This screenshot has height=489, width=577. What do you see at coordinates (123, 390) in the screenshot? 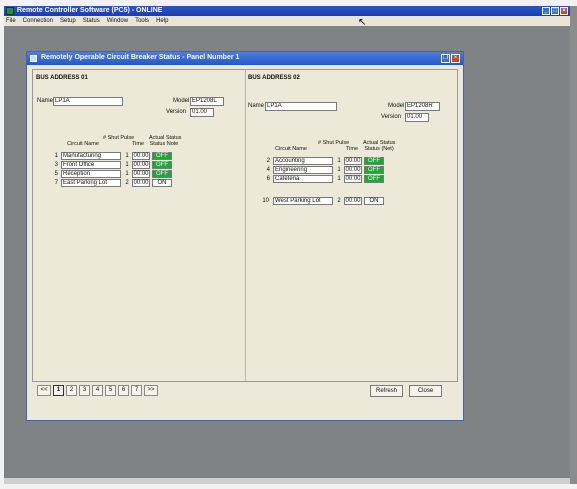
I see `pager-page-6: 6` at bounding box center [123, 390].